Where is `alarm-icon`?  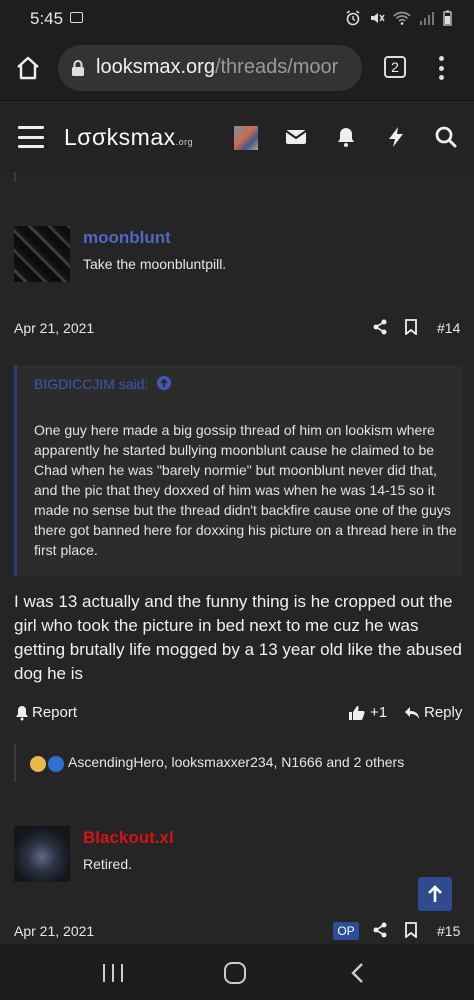 alarm-icon is located at coordinates (353, 18).